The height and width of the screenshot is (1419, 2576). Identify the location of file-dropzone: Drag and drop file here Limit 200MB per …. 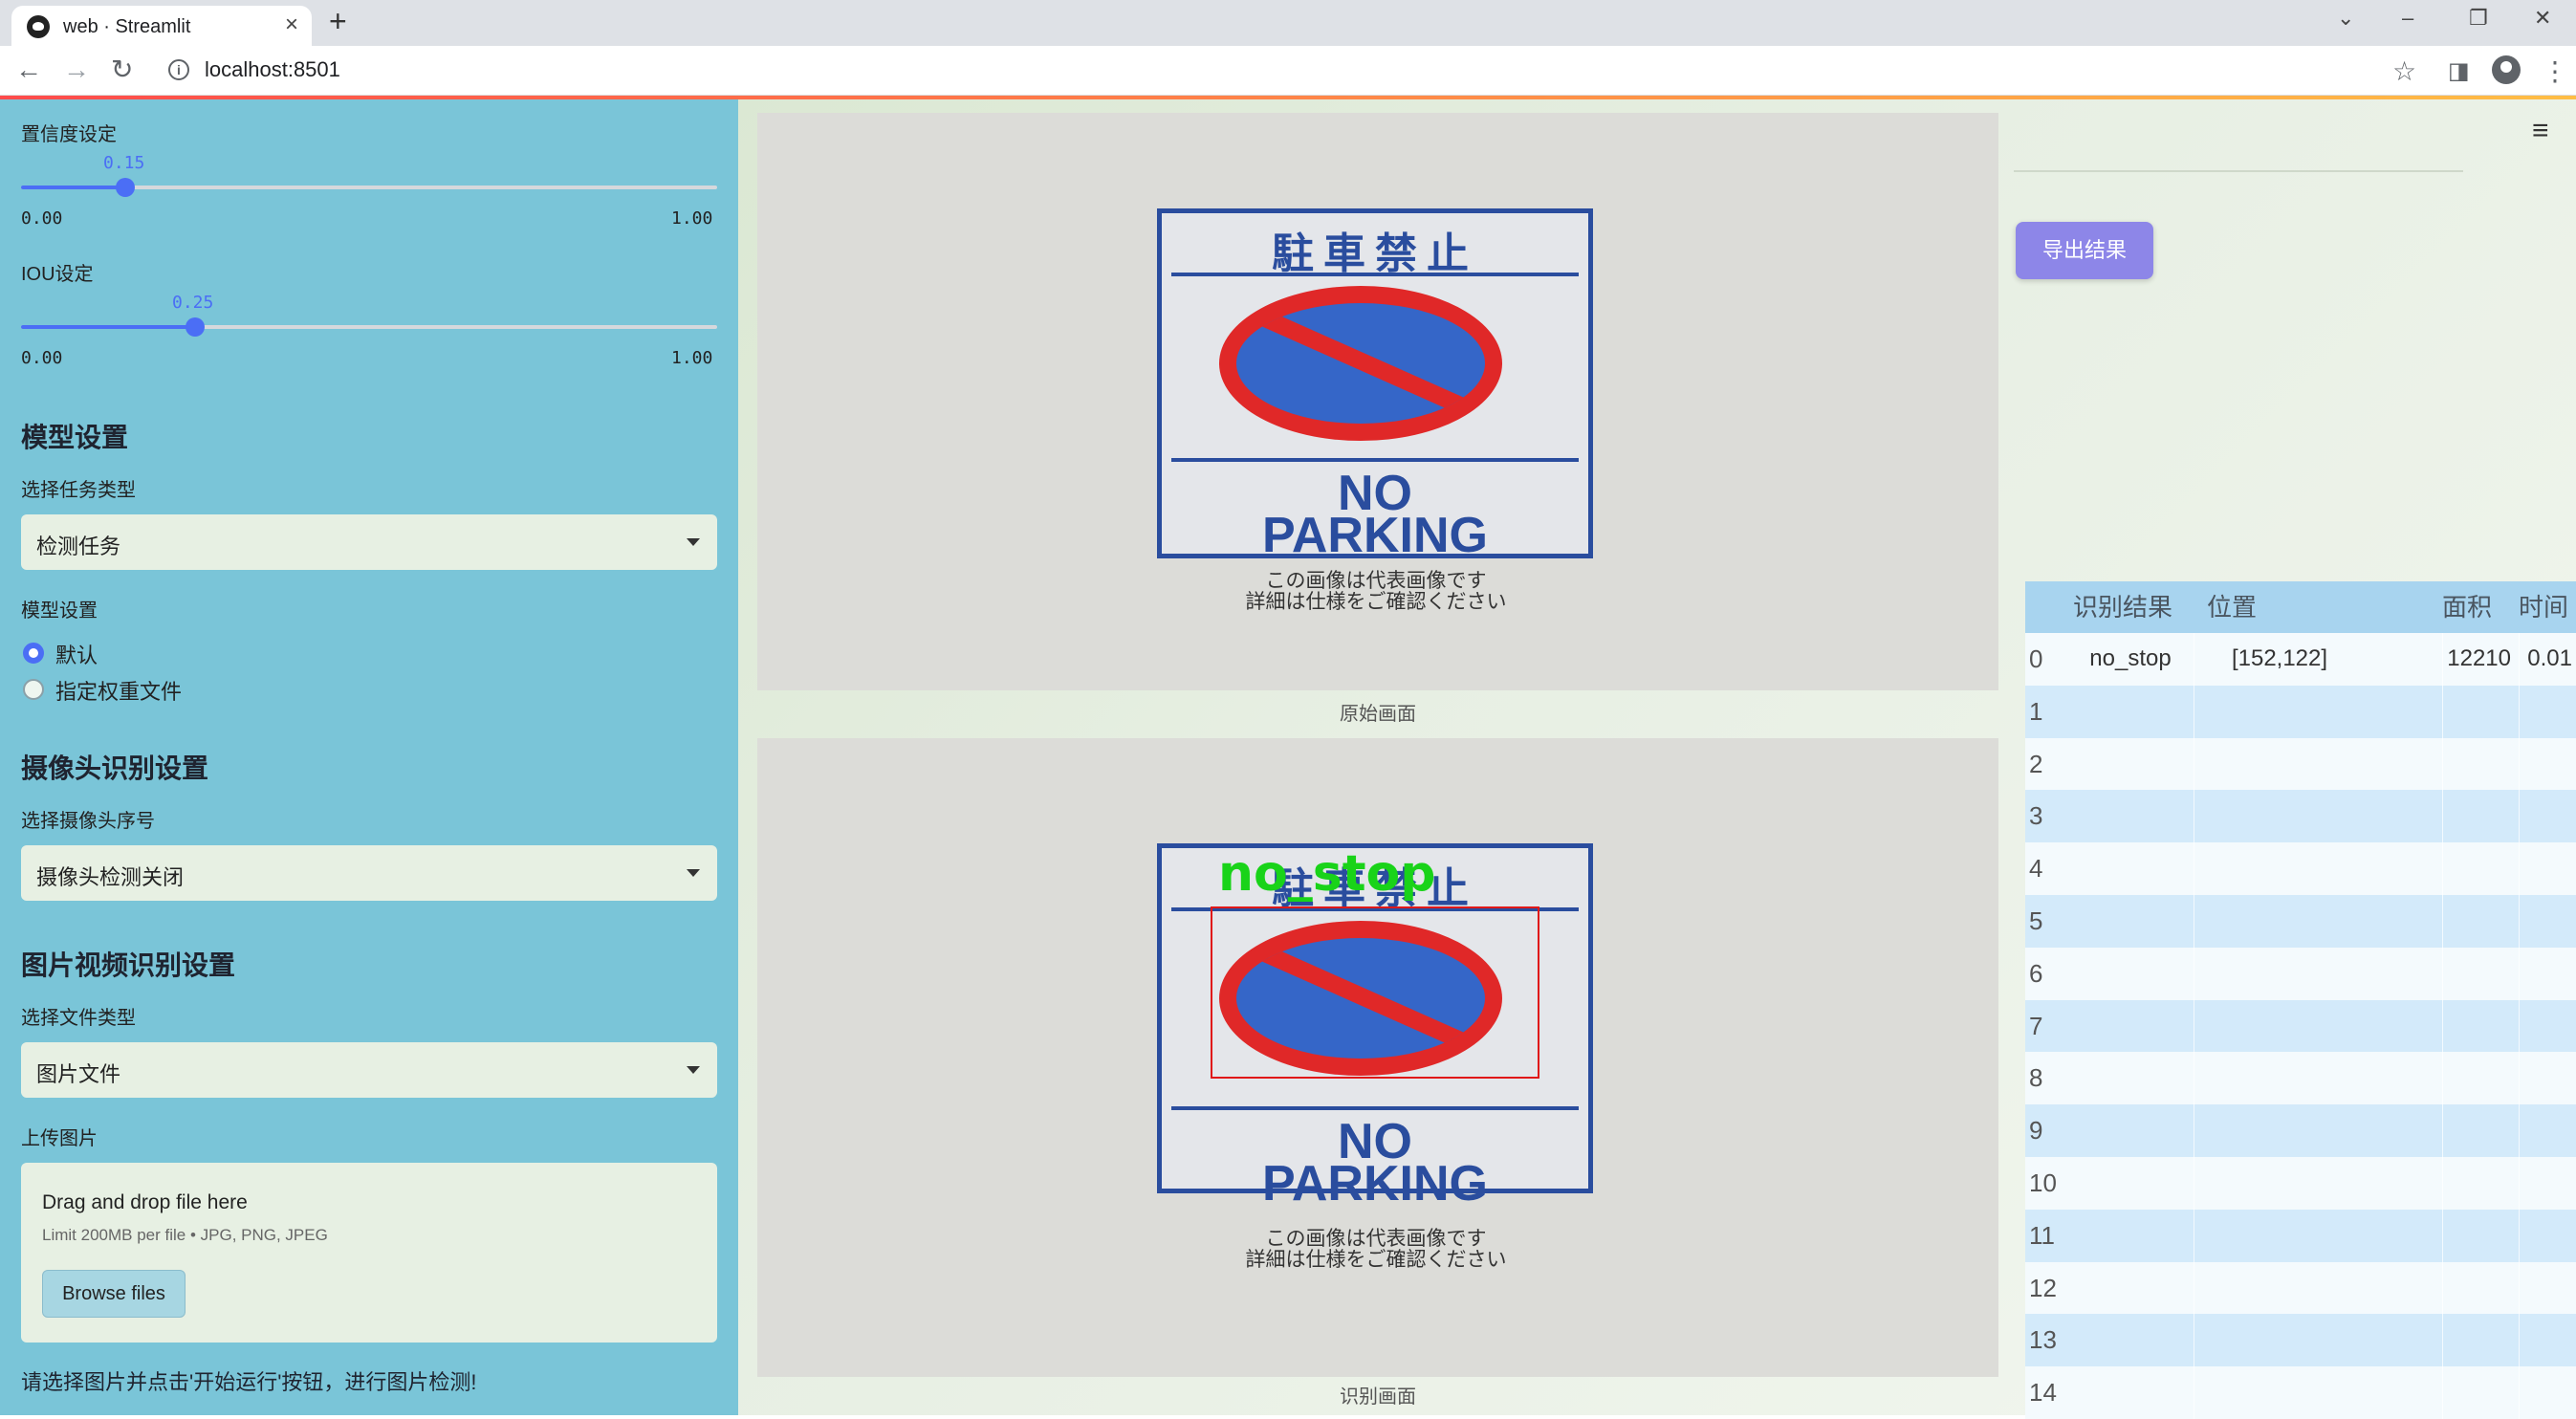
(369, 1253).